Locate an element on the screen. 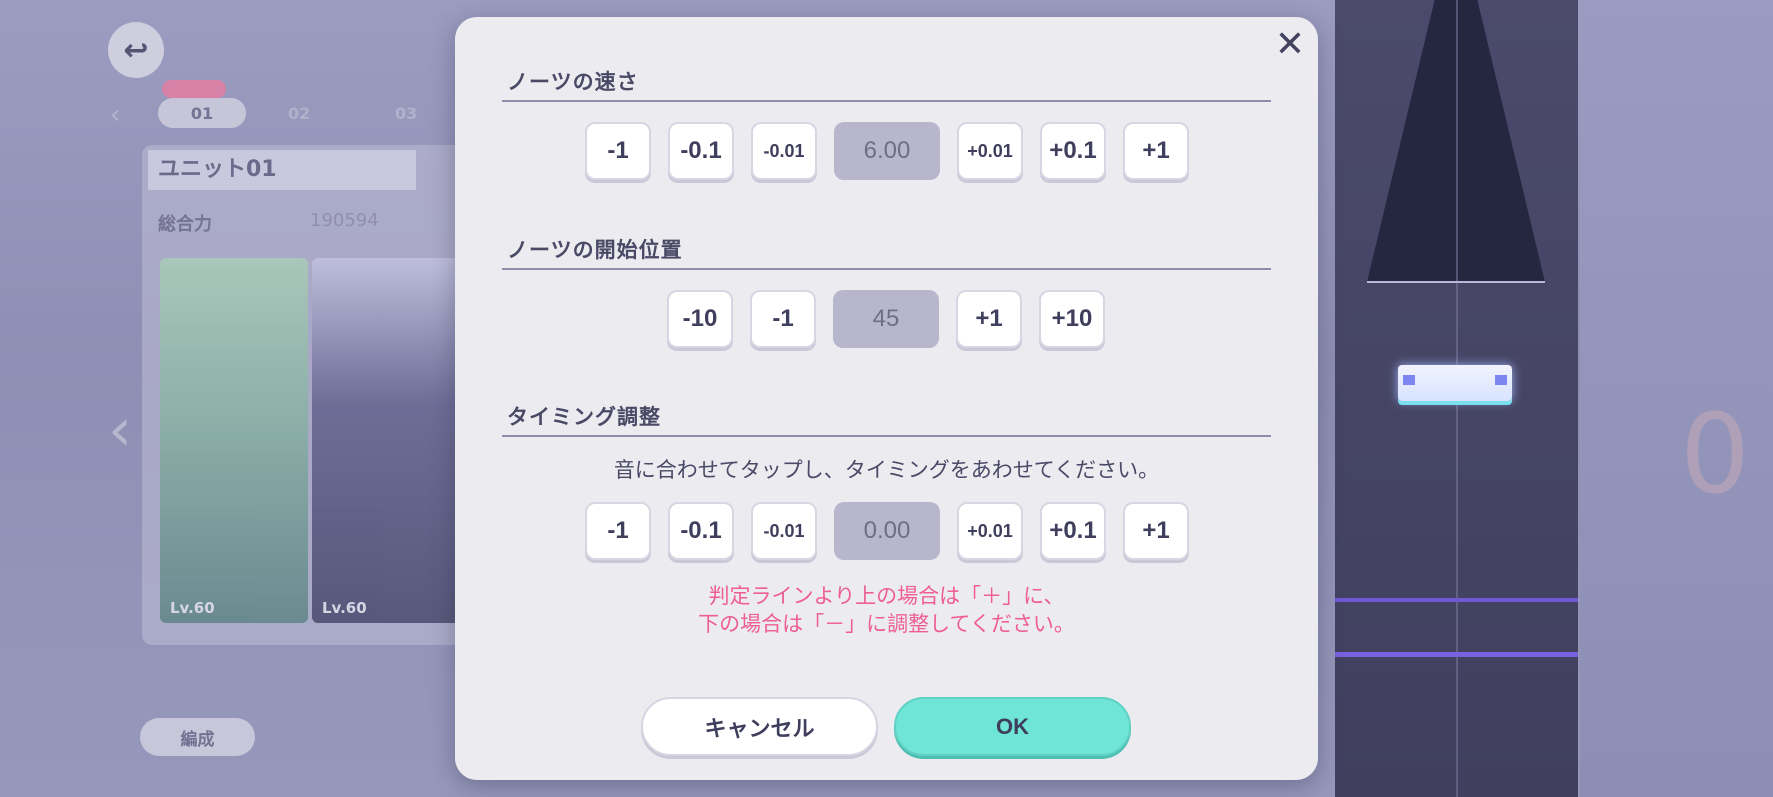 Image resolution: width=1773 pixels, height=797 pixels. background-deco-number: 0 is located at coordinates (1715, 454).